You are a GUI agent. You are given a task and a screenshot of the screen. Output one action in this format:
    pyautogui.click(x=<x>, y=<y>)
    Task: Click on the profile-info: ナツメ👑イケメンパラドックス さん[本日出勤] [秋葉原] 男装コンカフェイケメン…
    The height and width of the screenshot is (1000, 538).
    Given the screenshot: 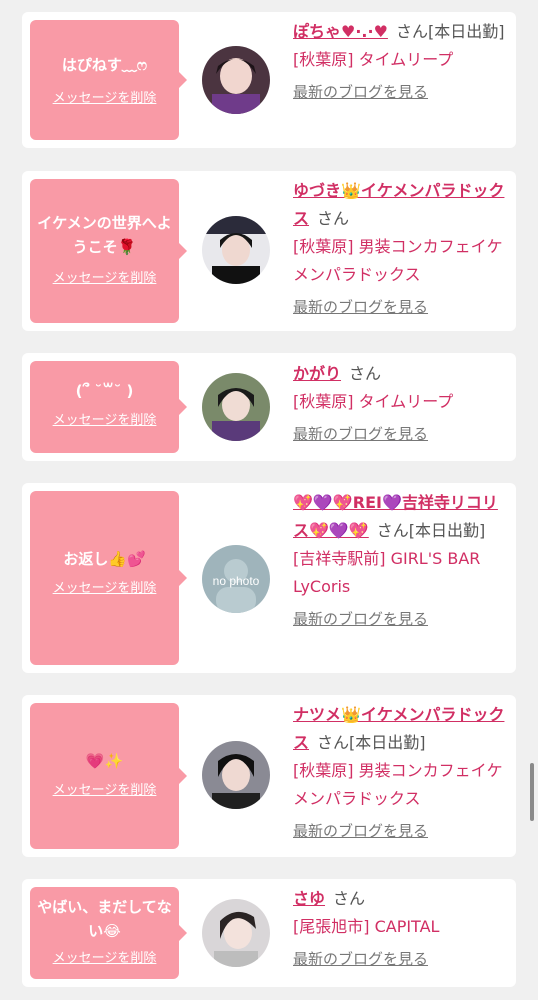 What is the action you would take?
    pyautogui.click(x=402, y=773)
    